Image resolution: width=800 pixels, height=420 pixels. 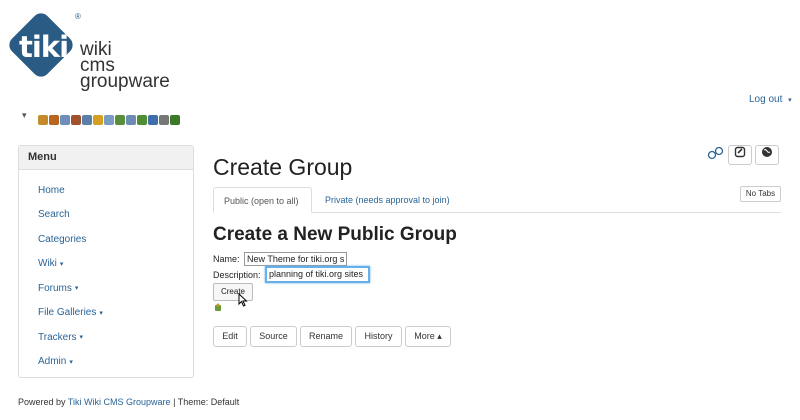 What do you see at coordinates (43, 120) in the screenshot?
I see `tools-icon` at bounding box center [43, 120].